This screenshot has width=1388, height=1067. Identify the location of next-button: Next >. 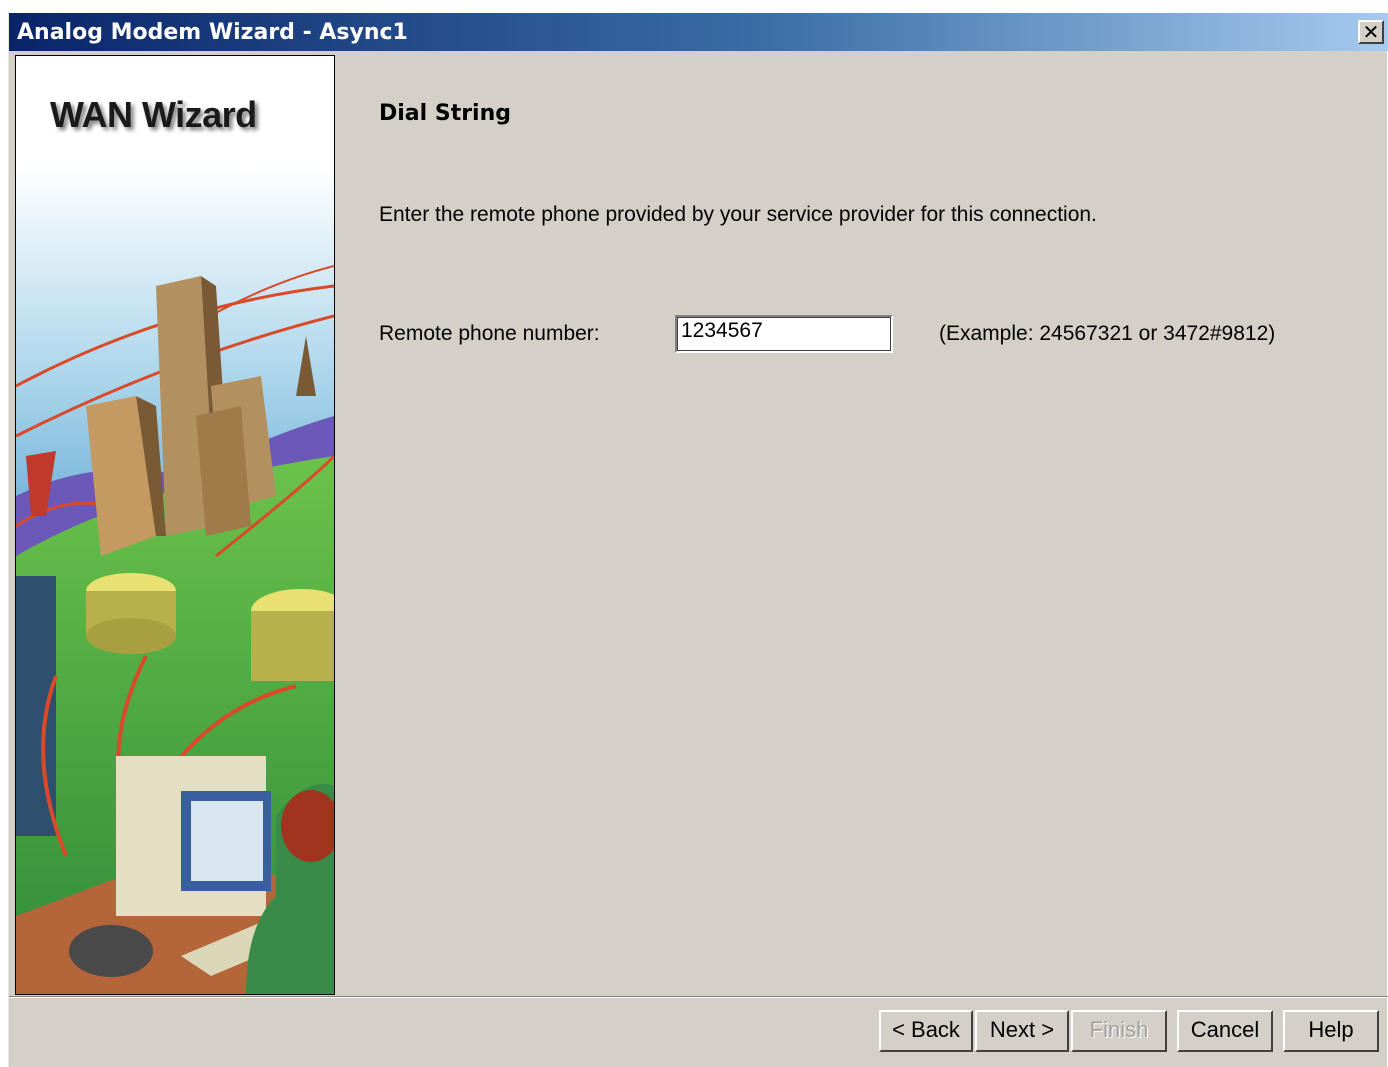
(1022, 1031).